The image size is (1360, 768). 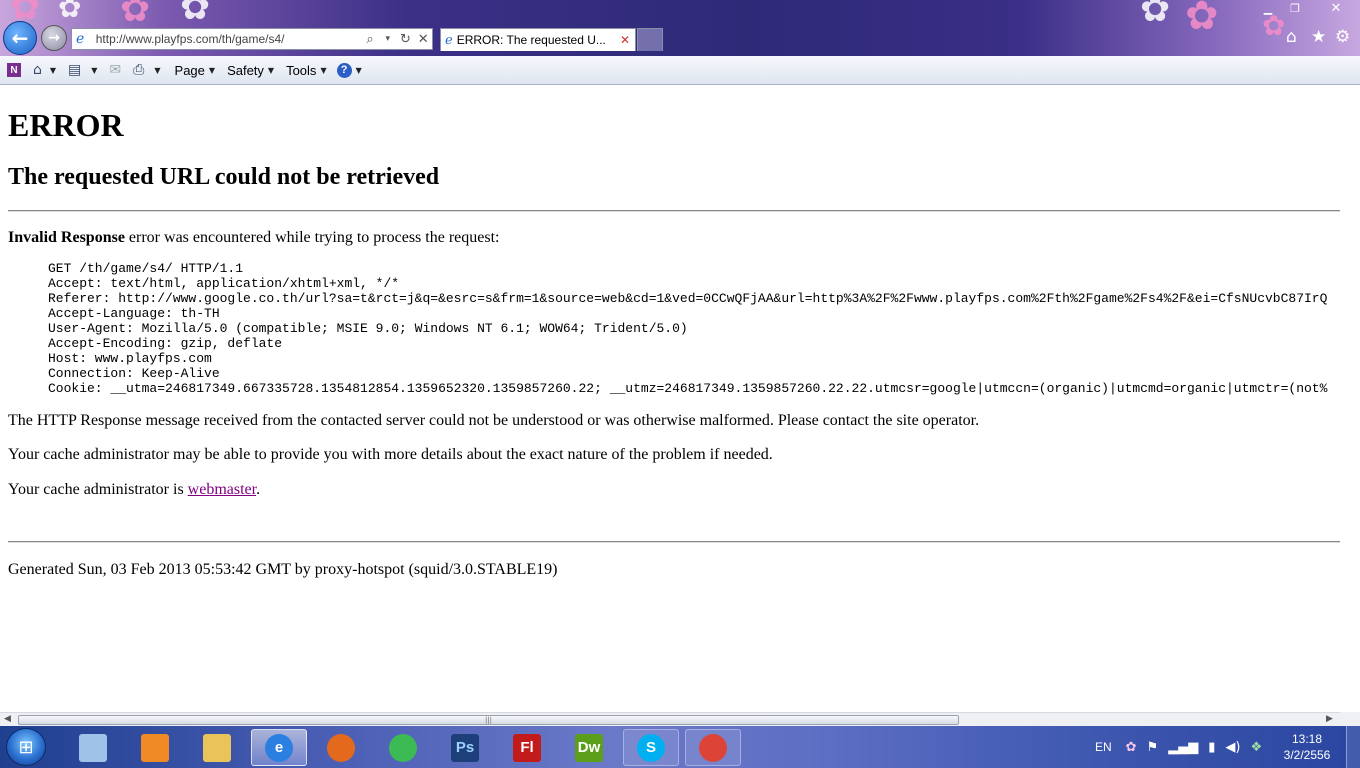 I want to click on close-tab-icon: ✕, so click(x=625, y=40).